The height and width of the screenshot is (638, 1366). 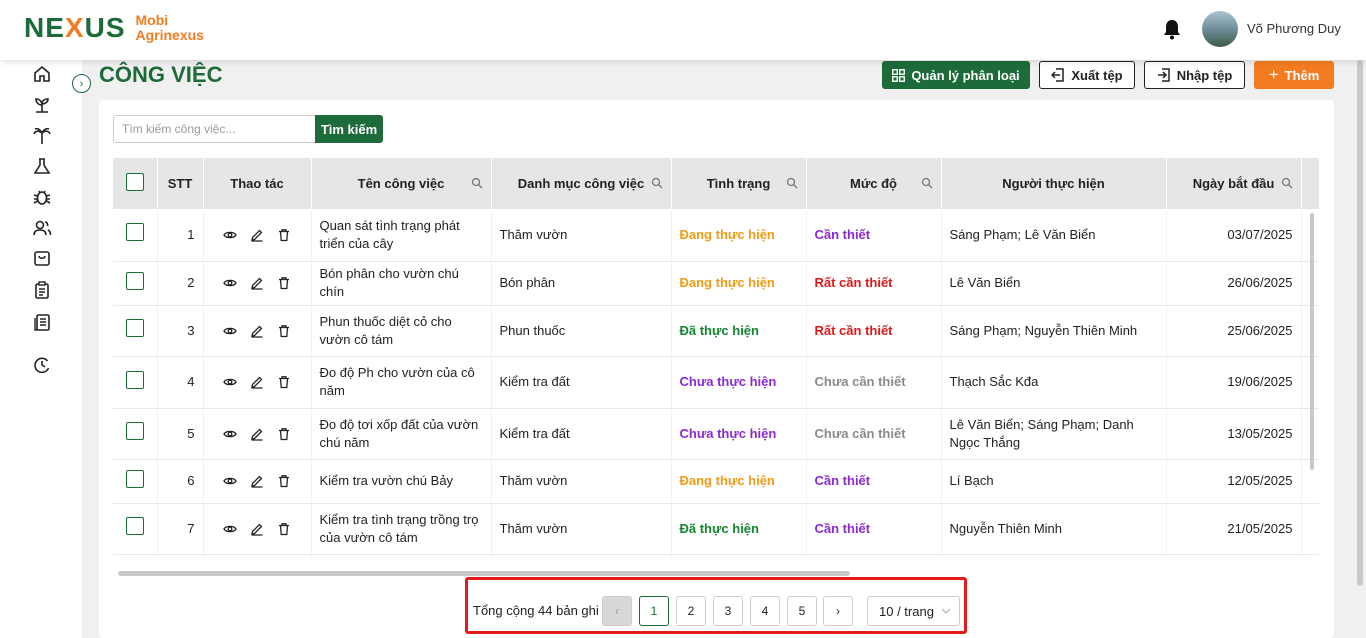 What do you see at coordinates (617, 611) in the screenshot?
I see `prev-page-button: ‹` at bounding box center [617, 611].